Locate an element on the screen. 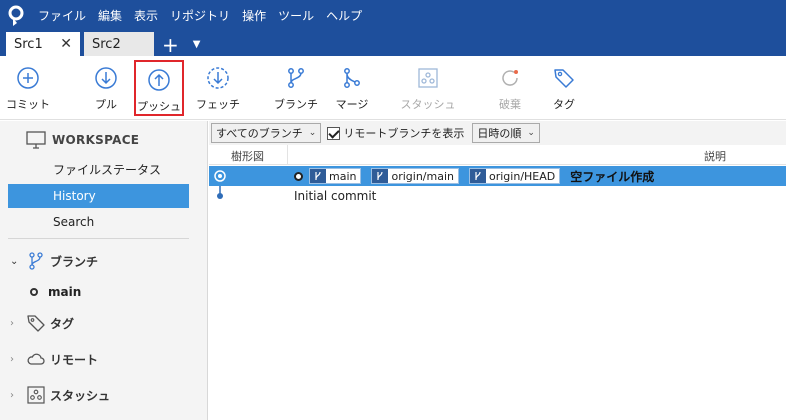 The image size is (786, 420). stash-button: スタッシュ is located at coordinates (428, 88).